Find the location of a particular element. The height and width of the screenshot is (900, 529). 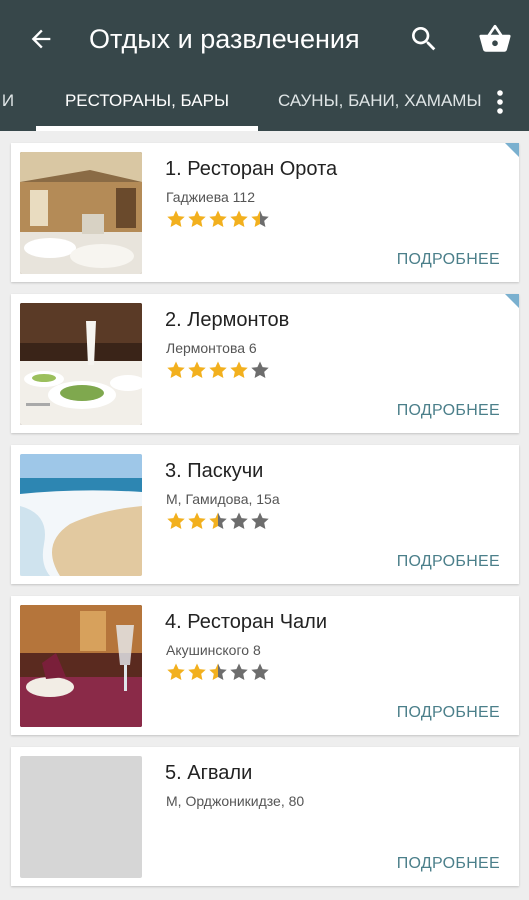

overflow-menu-button is located at coordinates (500, 102).